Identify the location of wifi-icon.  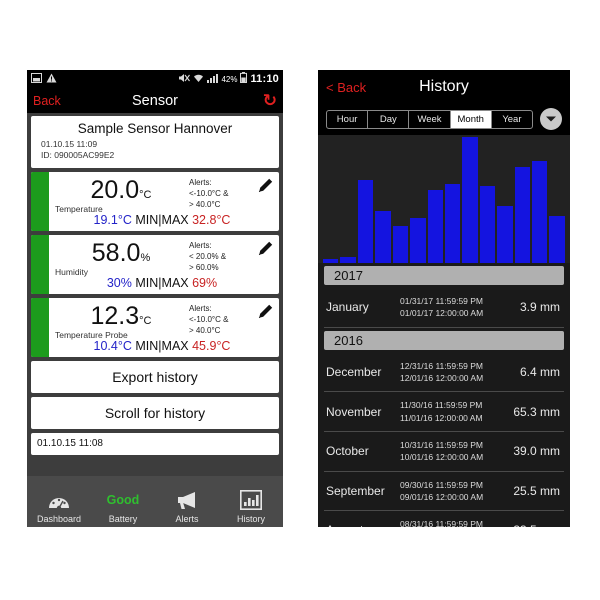
(198, 79).